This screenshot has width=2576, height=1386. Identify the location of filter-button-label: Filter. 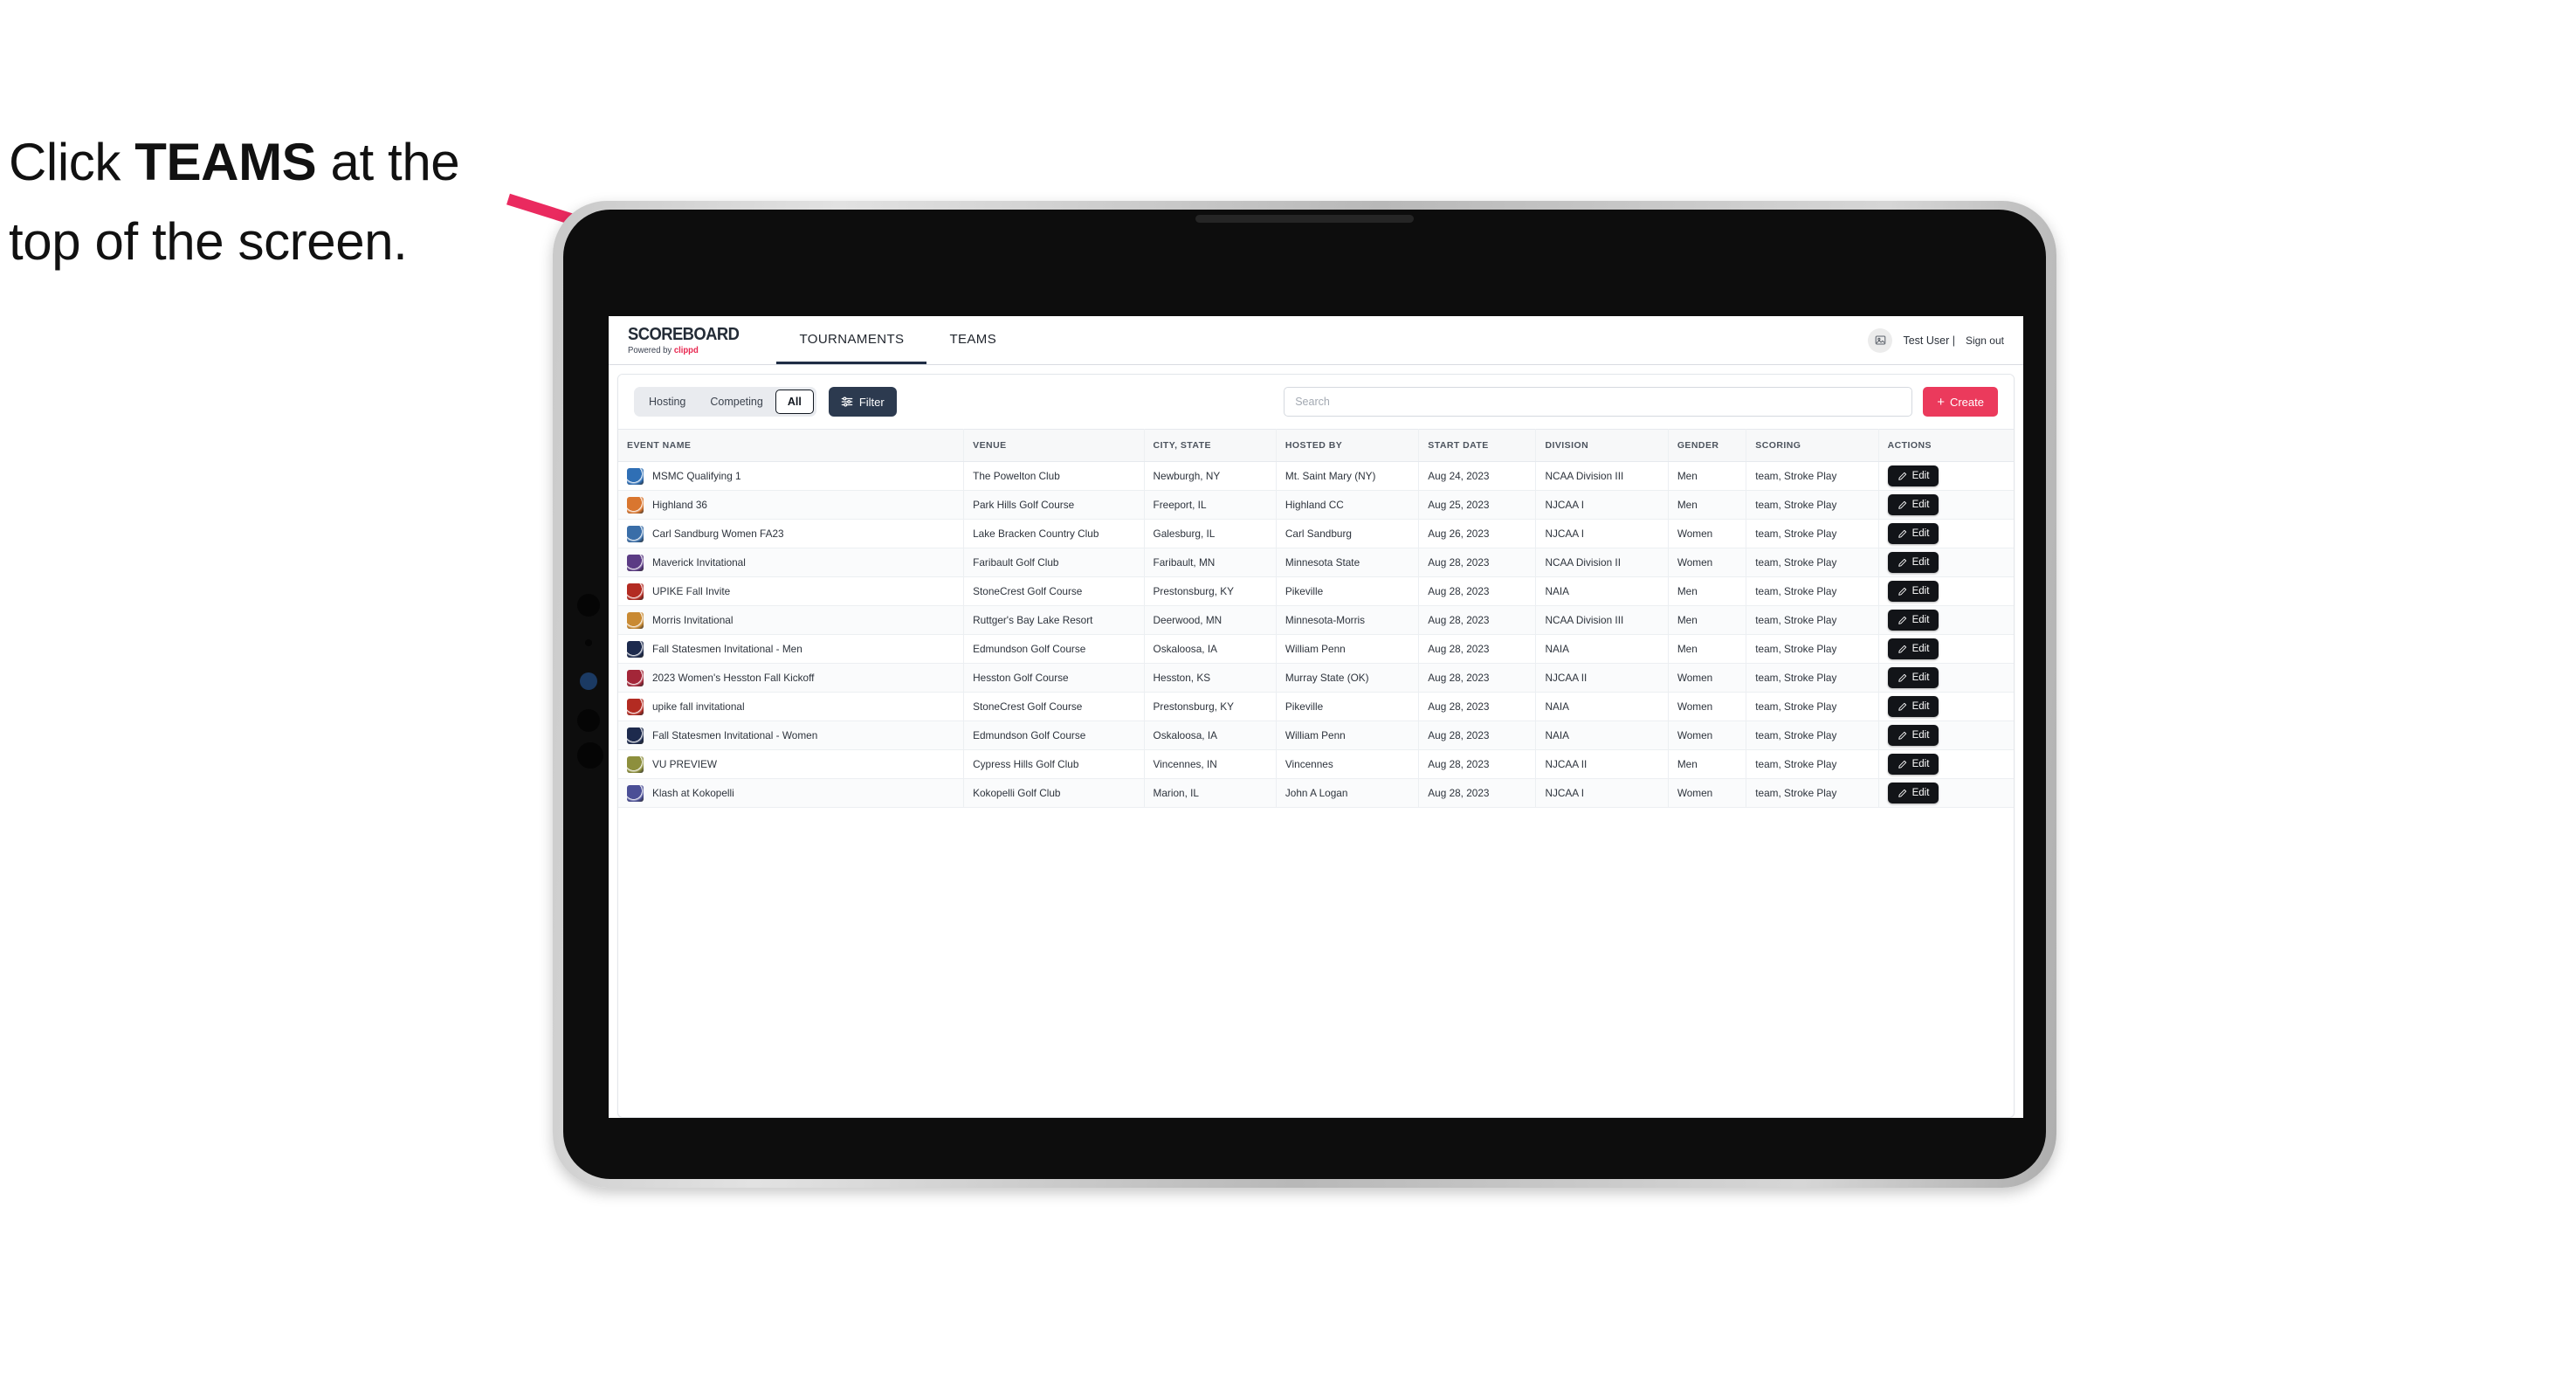
(871, 402).